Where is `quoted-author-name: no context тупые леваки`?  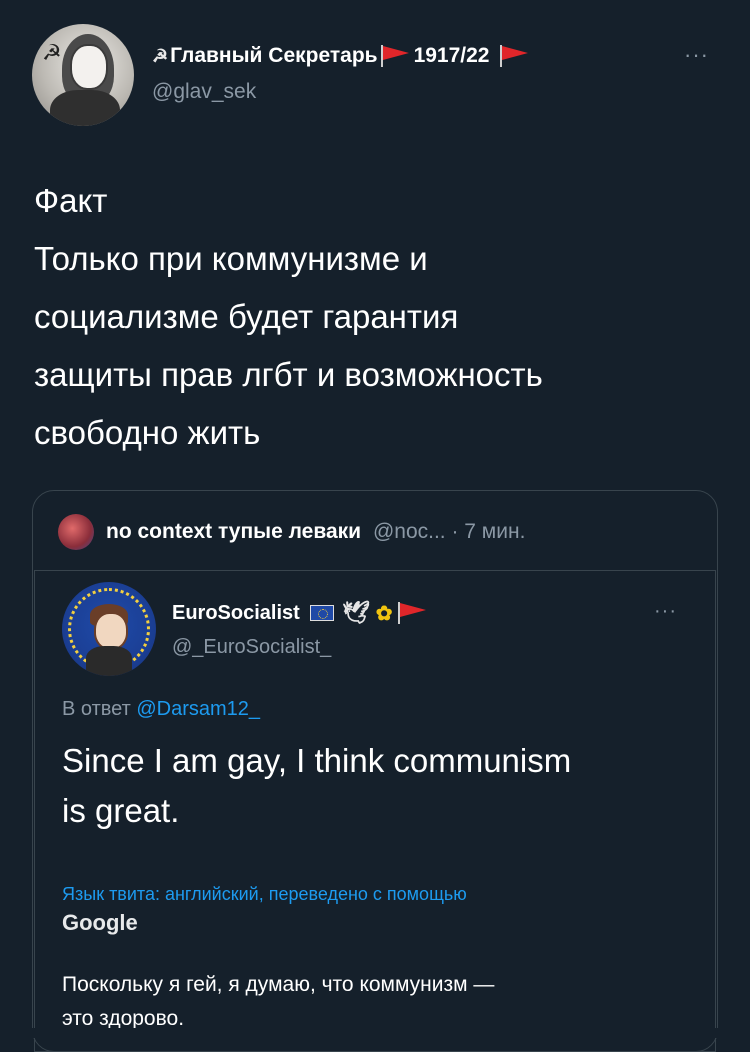
quoted-author-name: no context тупые леваки is located at coordinates (233, 531).